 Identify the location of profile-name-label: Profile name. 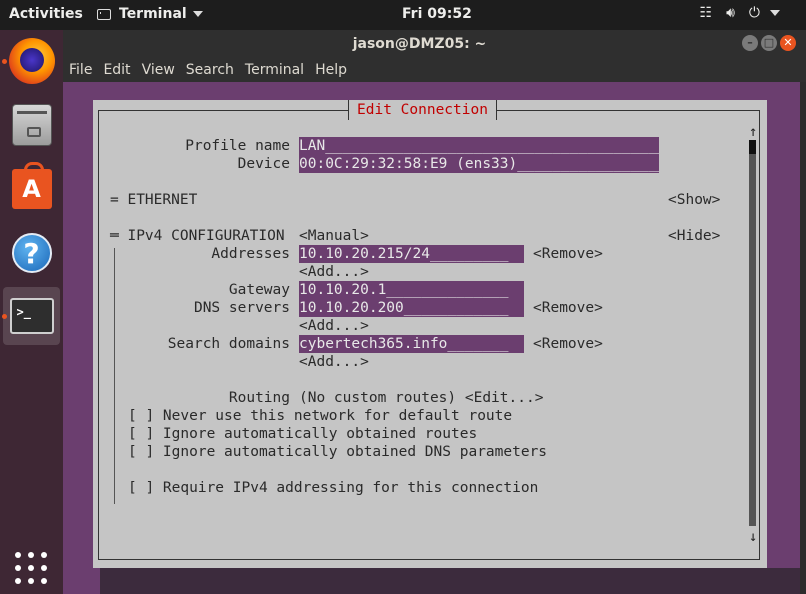
(237, 146).